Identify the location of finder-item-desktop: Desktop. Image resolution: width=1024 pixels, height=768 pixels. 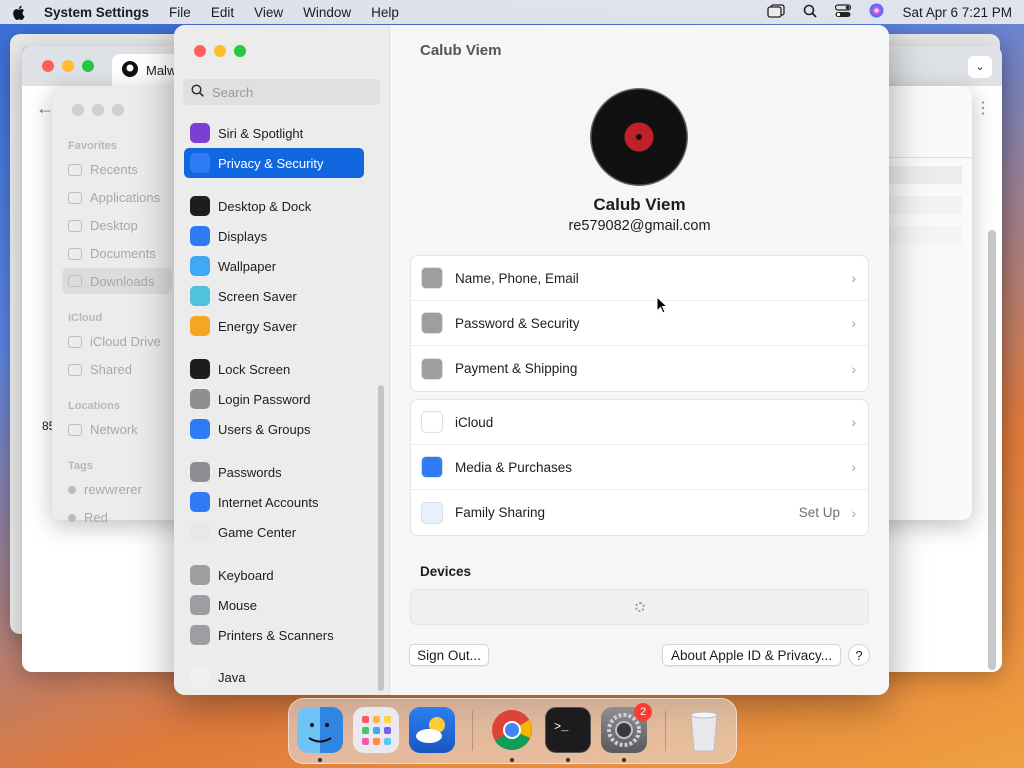
(103, 225).